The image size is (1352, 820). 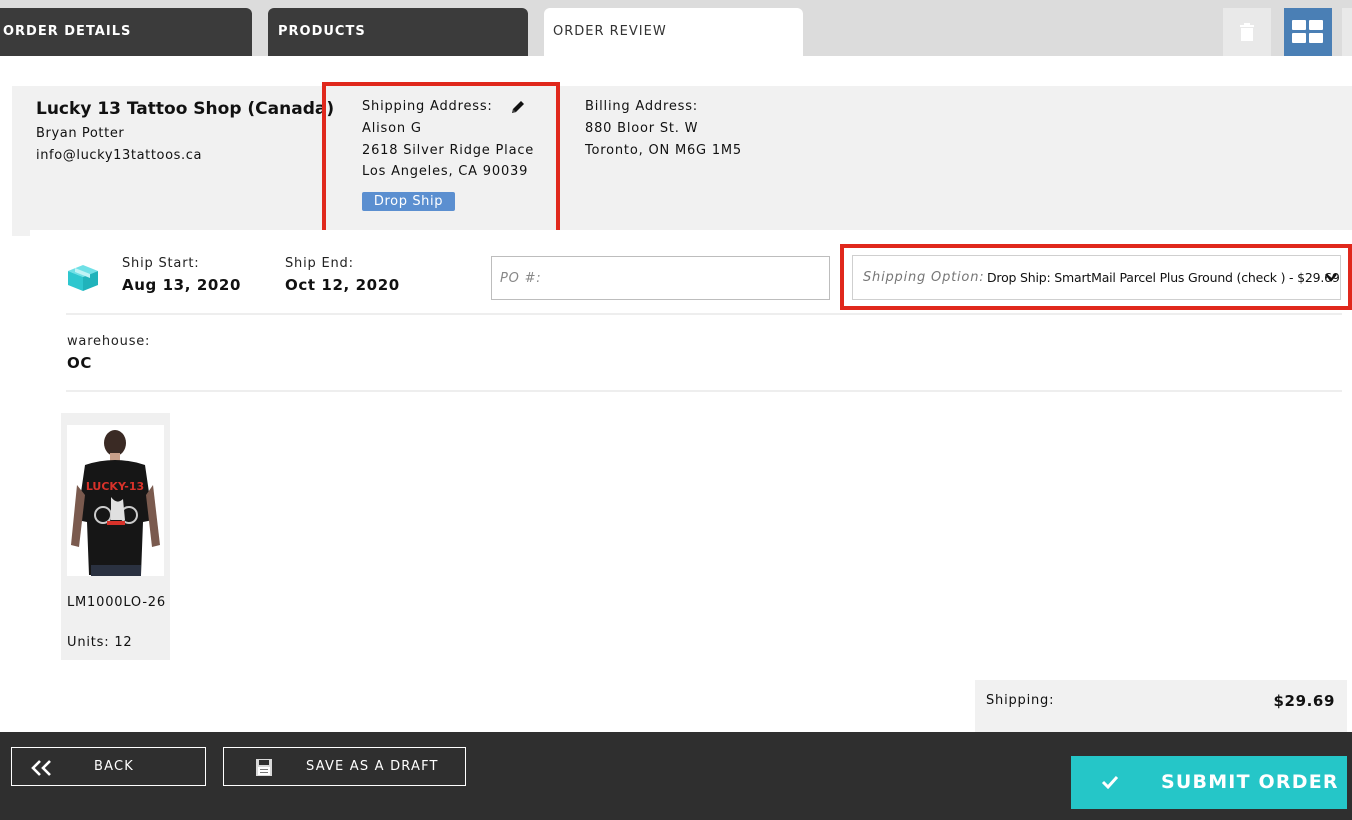 I want to click on checkmark-icon, so click(x=1110, y=782).